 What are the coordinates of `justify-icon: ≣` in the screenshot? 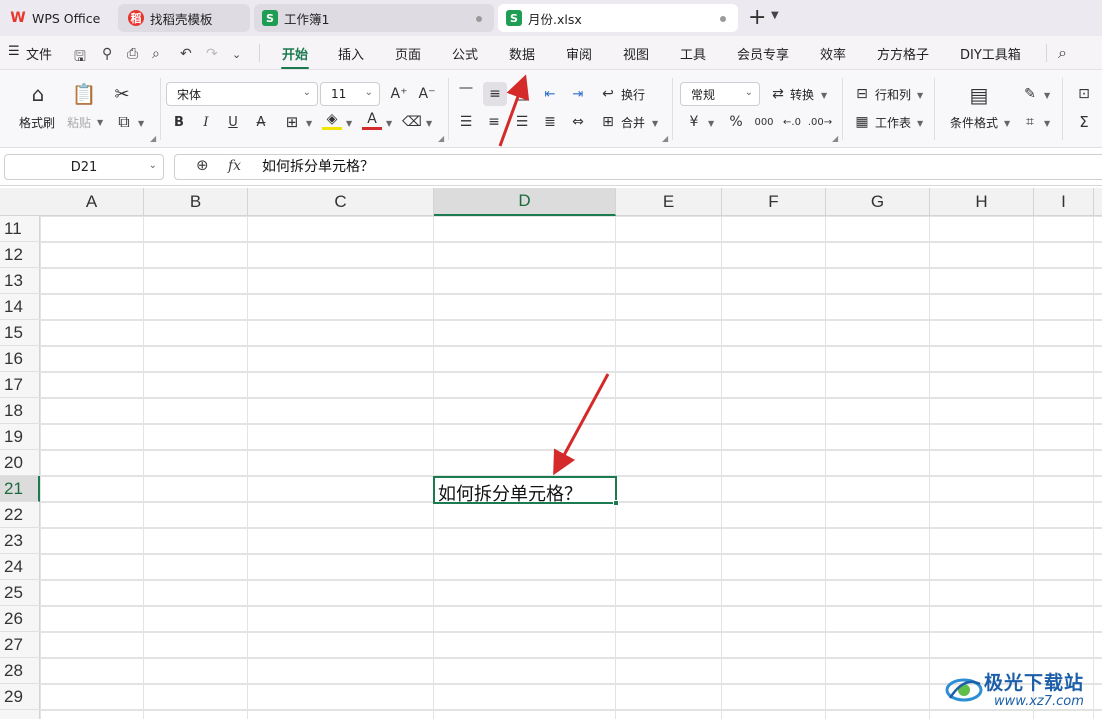 It's located at (550, 122).